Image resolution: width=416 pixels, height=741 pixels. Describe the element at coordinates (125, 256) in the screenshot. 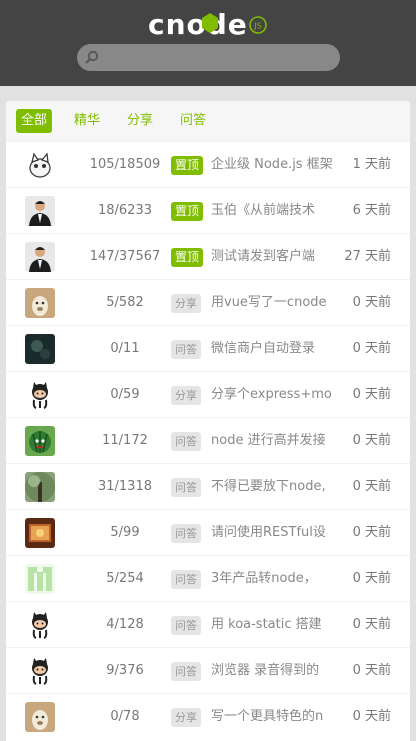

I see `reply-visit-count: 147/37567` at that location.